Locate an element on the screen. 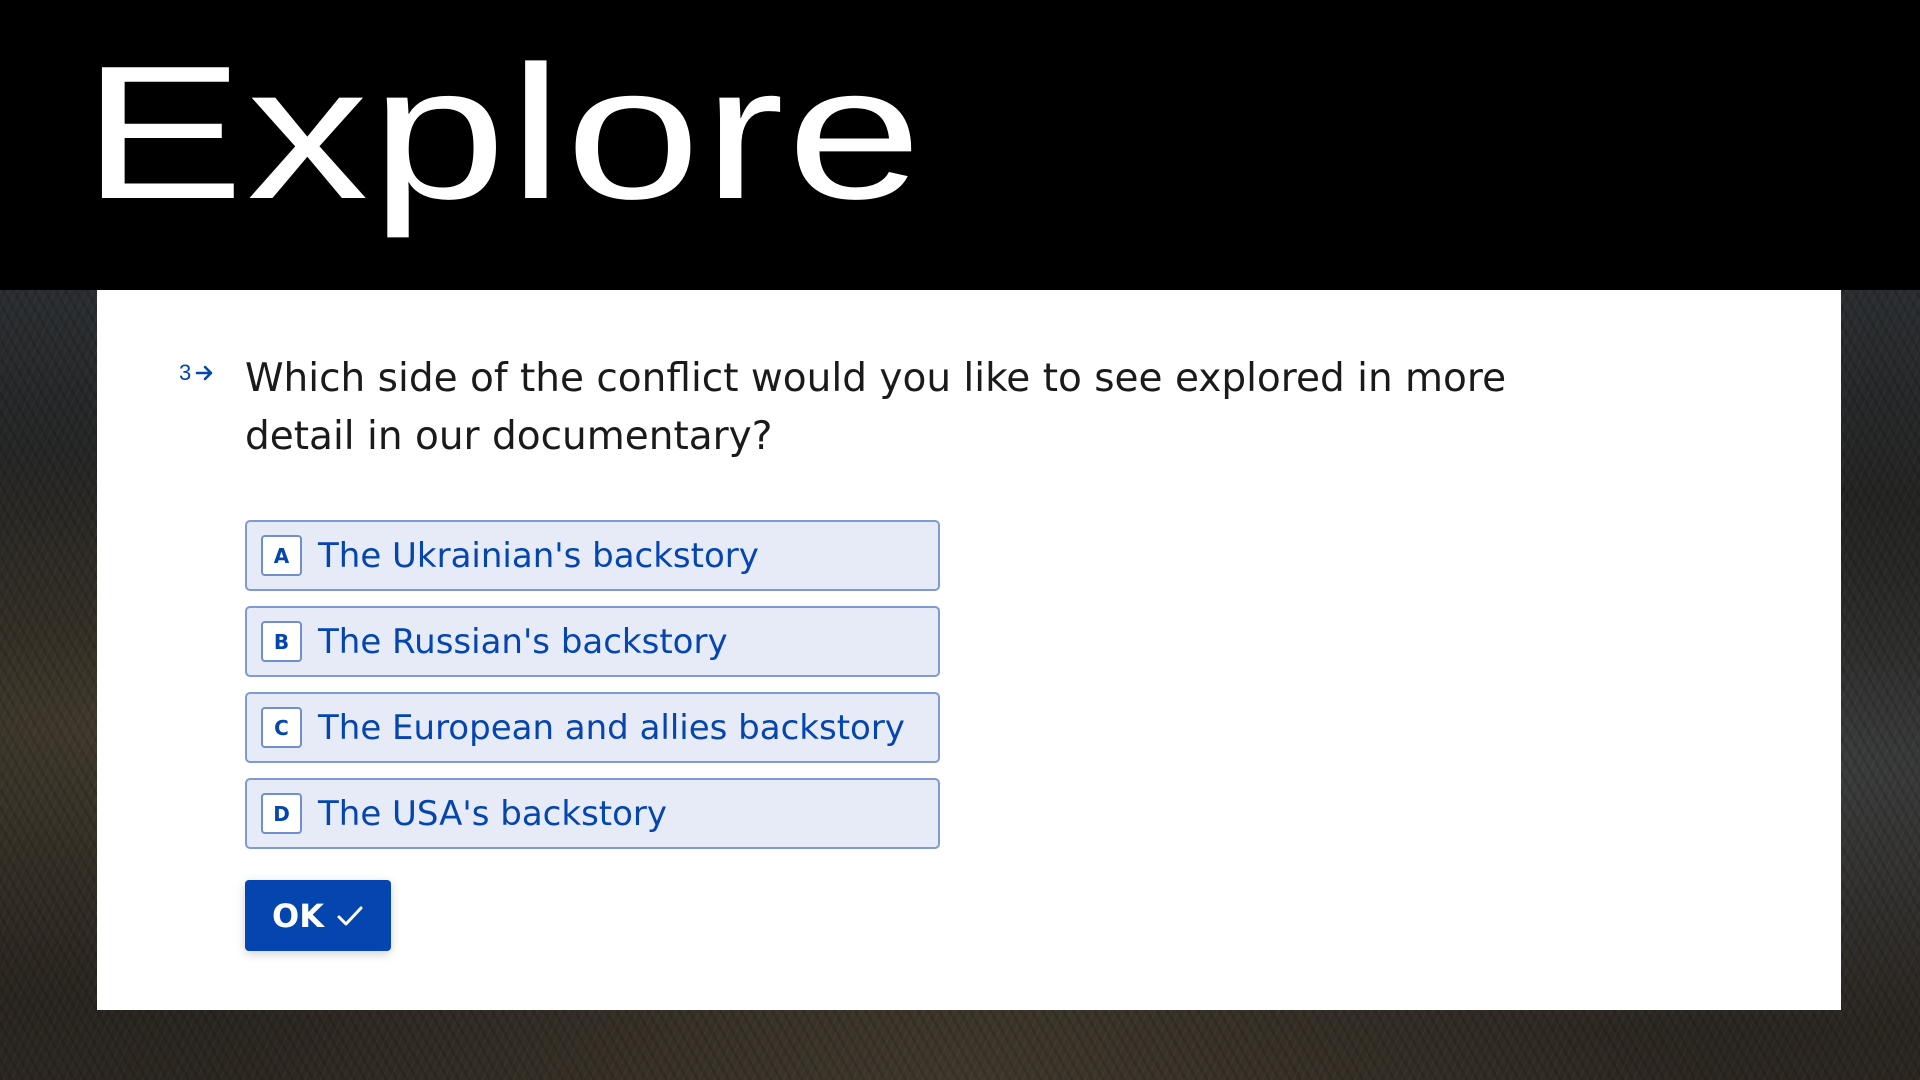 Image resolution: width=1920 pixels, height=1080 pixels. choice-option-c: C The European and allies backstory is located at coordinates (592, 727).